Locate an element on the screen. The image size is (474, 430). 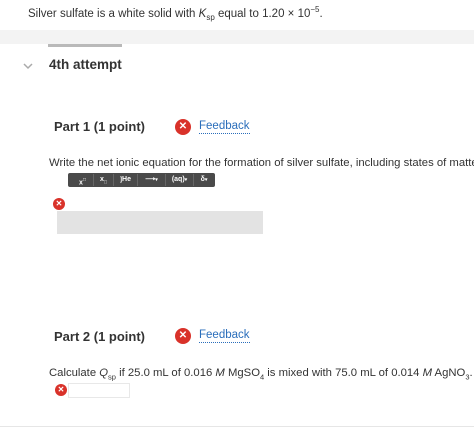
q-text-3: is mixed with 75.0 mL of 0.014 is located at coordinates (343, 373).